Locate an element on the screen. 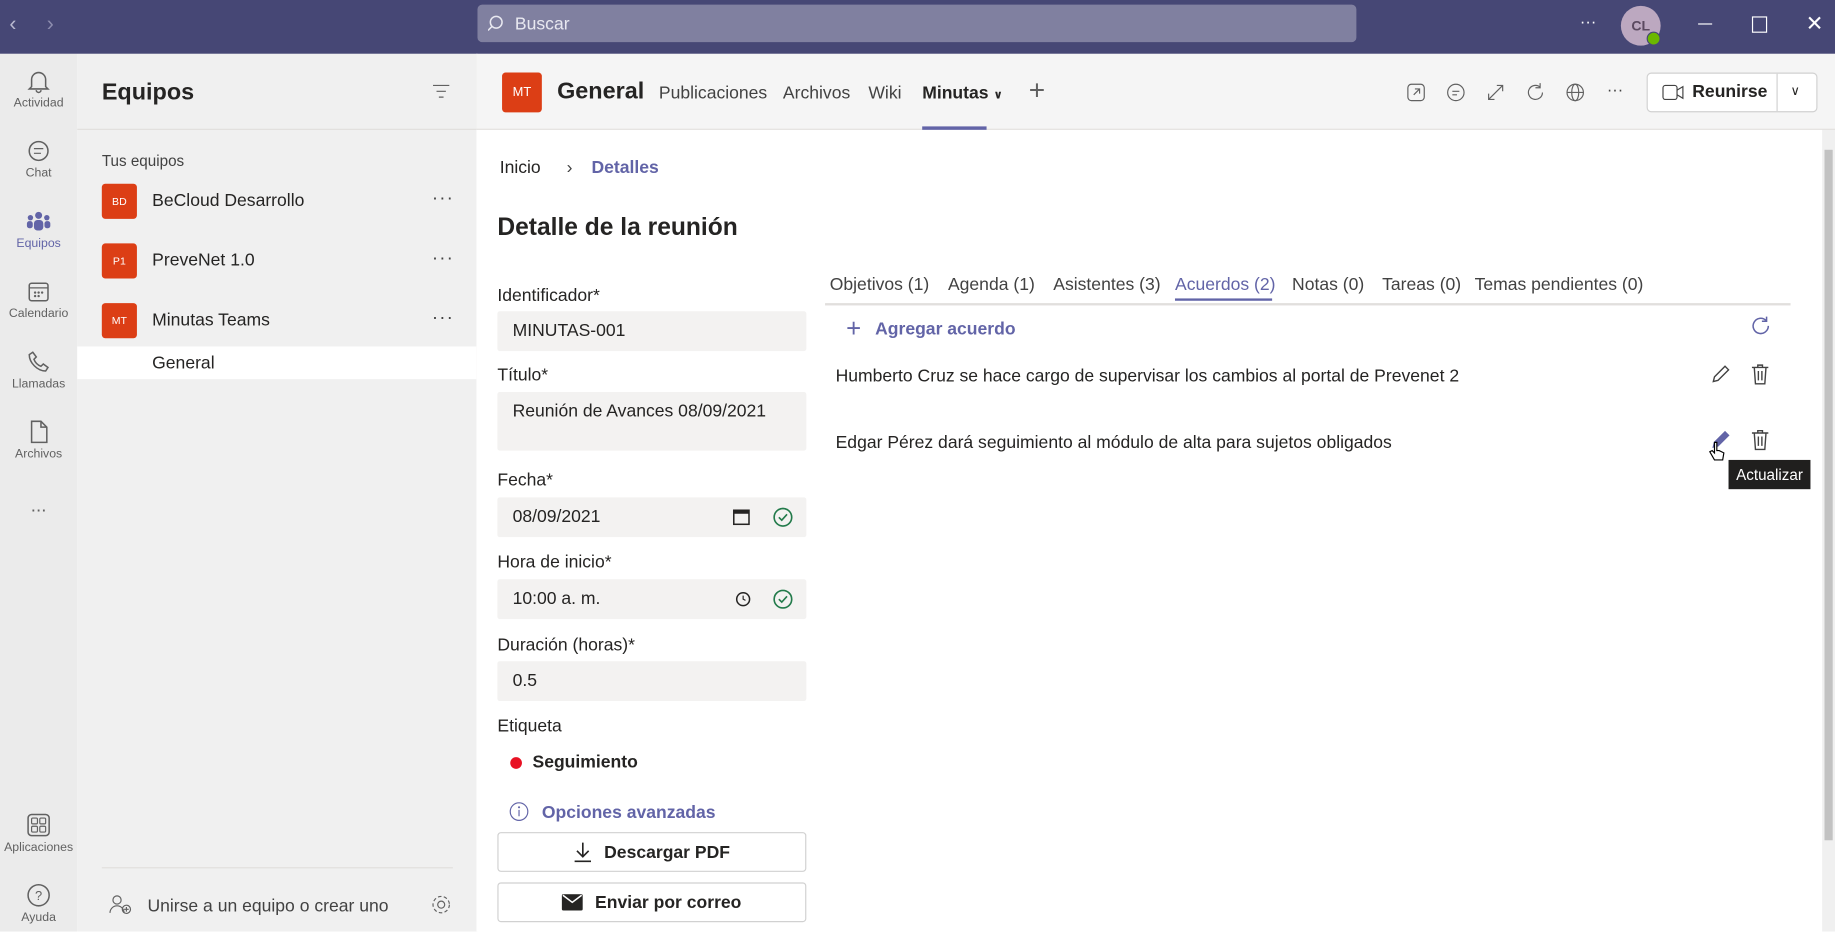 The height and width of the screenshot is (932, 1835). mail-icon is located at coordinates (573, 902).